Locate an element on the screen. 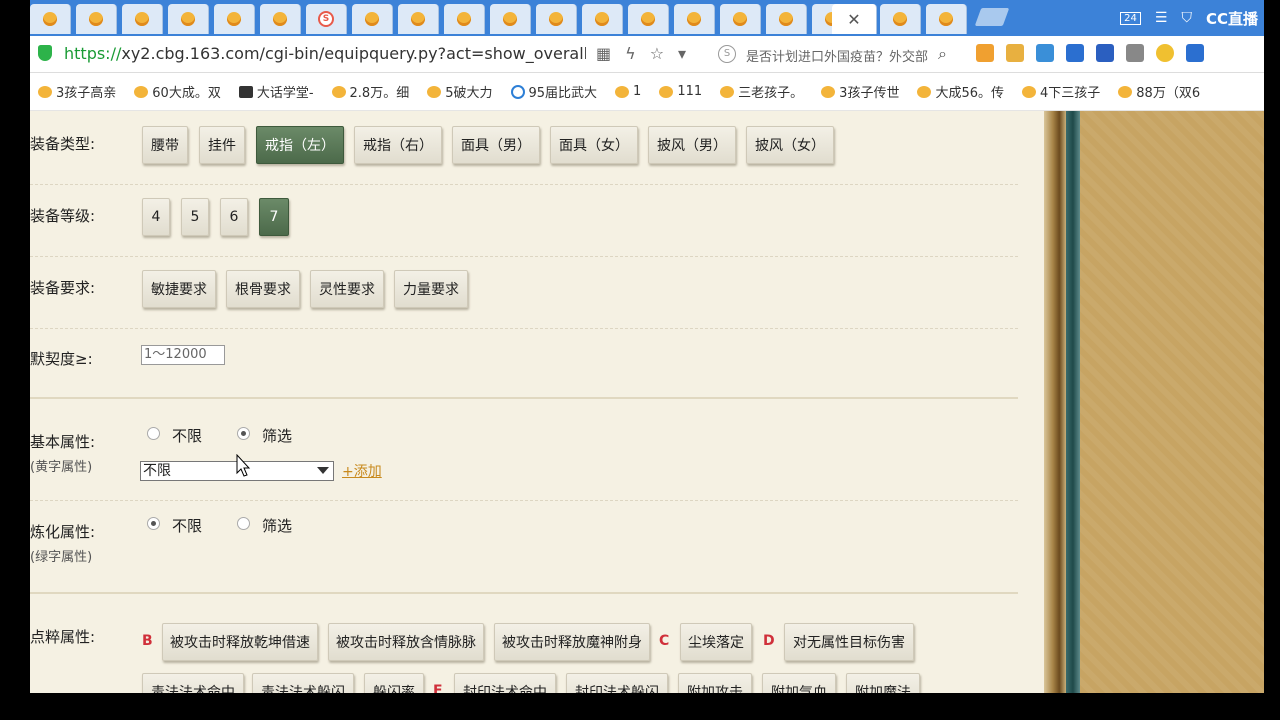  basic-filter-radio is located at coordinates (243, 433).